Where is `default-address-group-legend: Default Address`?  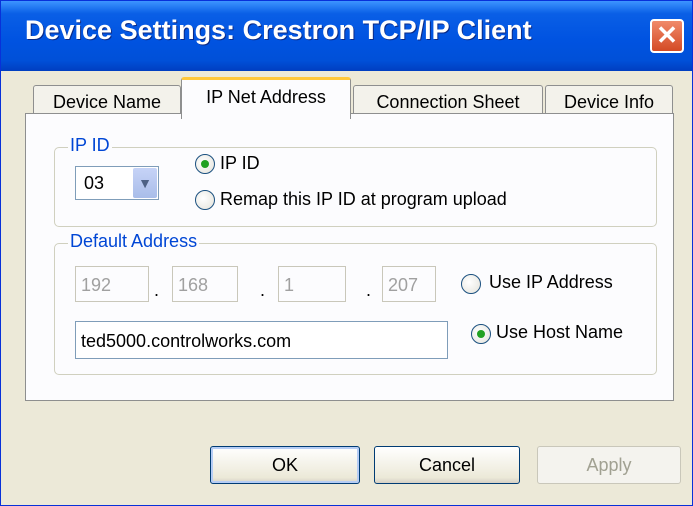 default-address-group-legend: Default Address is located at coordinates (134, 241).